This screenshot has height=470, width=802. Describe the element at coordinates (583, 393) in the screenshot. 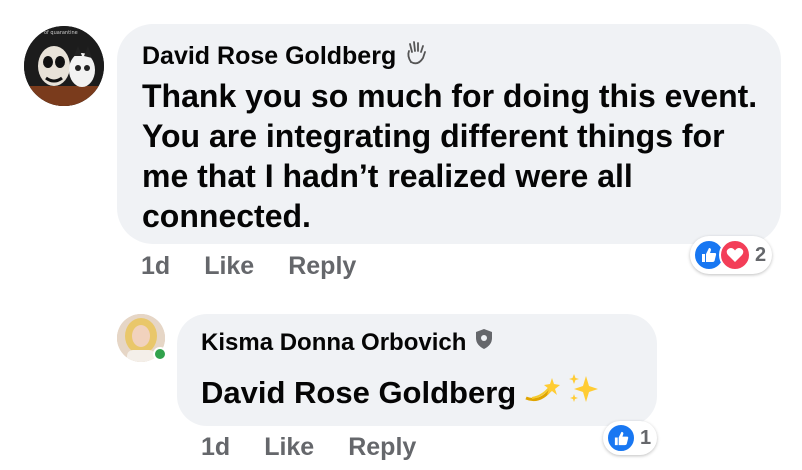

I see `sparkles-icon` at that location.